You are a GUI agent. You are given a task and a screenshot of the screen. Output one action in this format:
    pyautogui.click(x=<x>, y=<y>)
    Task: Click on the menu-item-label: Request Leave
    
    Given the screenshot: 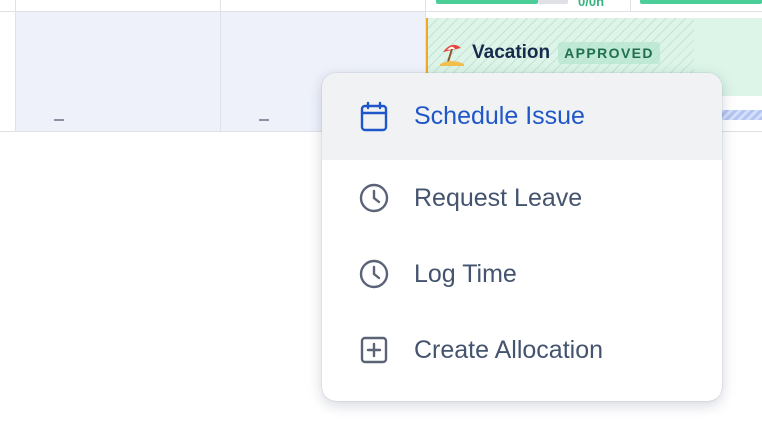 What is the action you would take?
    pyautogui.click(x=498, y=197)
    